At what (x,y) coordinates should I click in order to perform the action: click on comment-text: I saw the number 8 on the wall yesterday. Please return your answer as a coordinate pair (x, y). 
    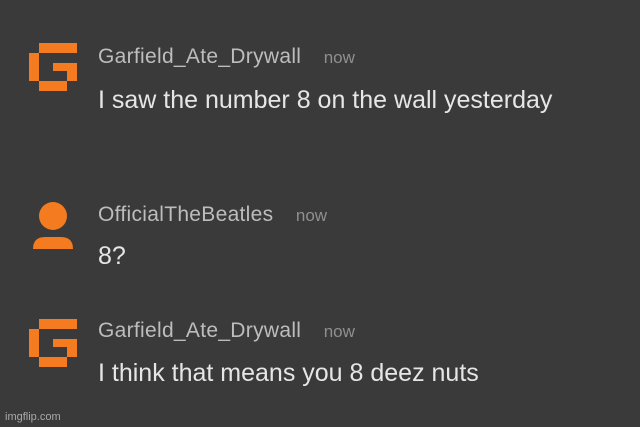
    Looking at the image, I should click on (325, 100).